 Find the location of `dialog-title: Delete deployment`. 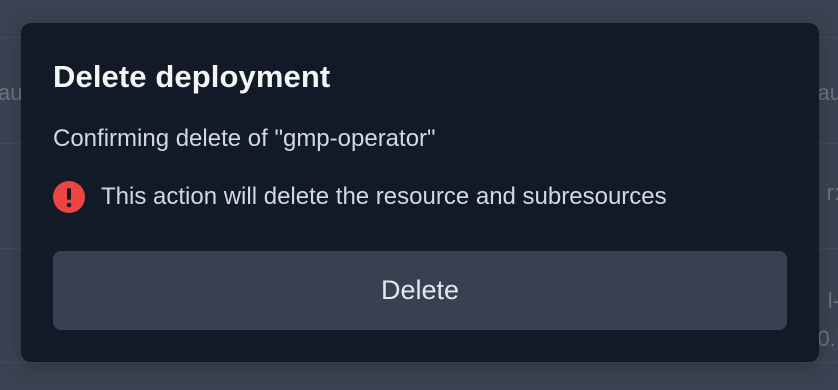

dialog-title: Delete deployment is located at coordinates (192, 76).